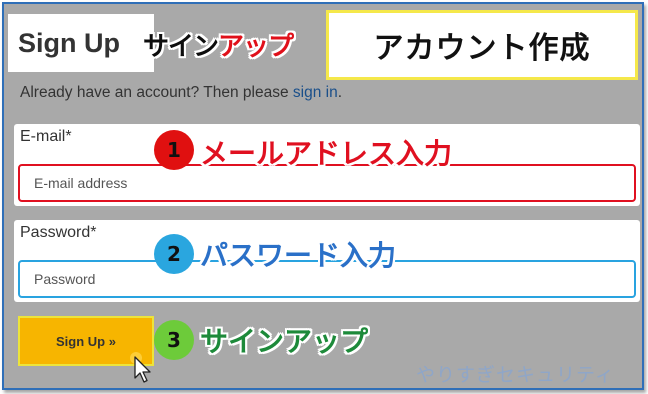  I want to click on password-label: Password*, so click(58, 232).